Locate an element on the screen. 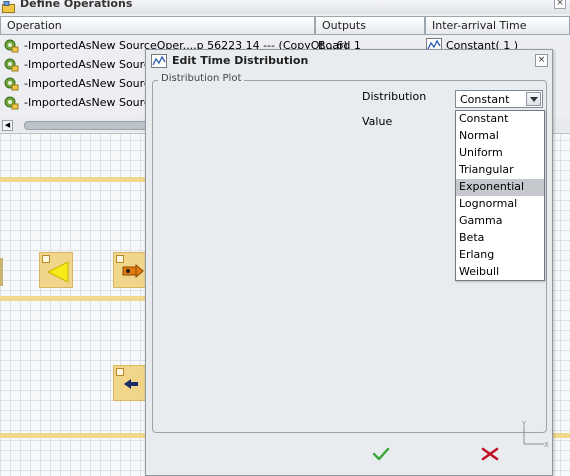 The width and height of the screenshot is (570, 476). distribution-select: Constant is located at coordinates (499, 99).